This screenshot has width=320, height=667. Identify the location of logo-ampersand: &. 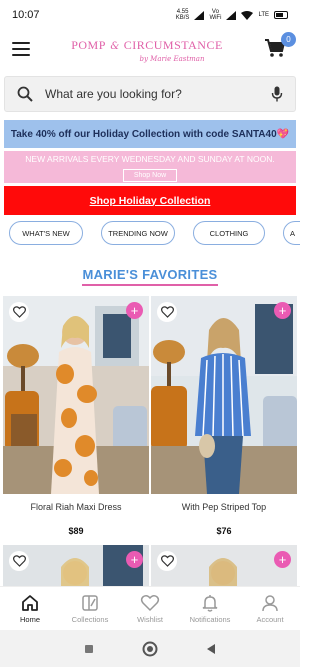
(115, 46).